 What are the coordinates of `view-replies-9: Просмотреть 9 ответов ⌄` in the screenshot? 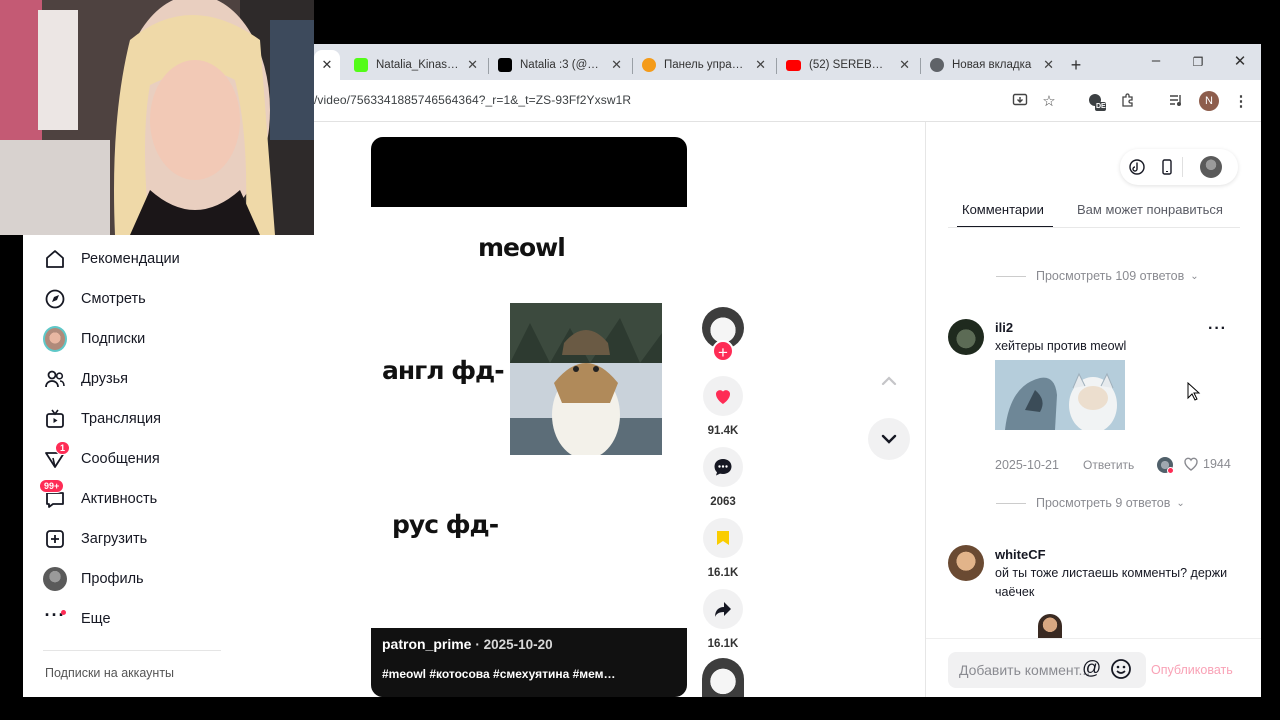 It's located at (1090, 503).